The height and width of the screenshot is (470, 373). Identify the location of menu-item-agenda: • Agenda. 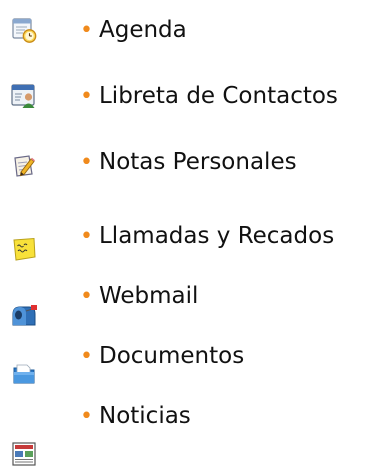
(186, 30).